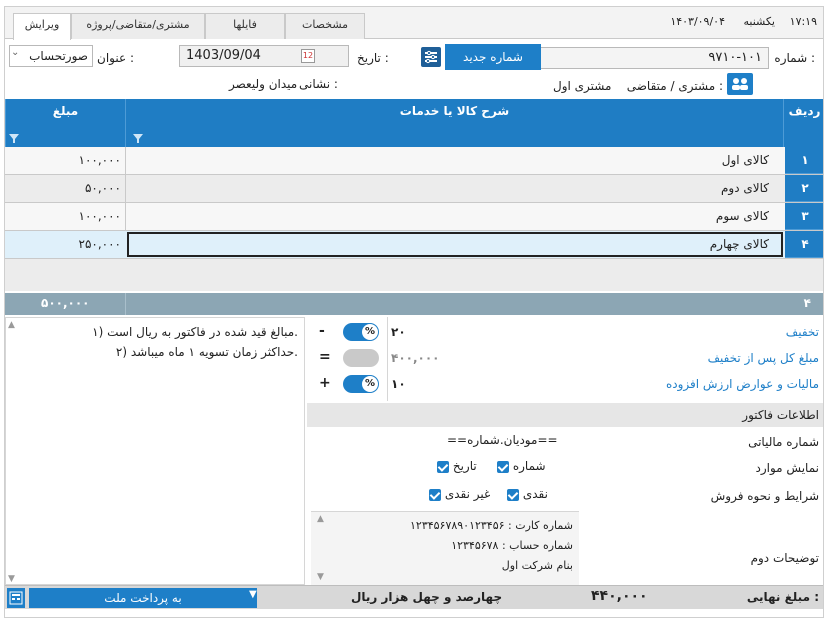 Image resolution: width=831 pixels, height=631 pixels. I want to click on col-row: ردیف, so click(803, 123).